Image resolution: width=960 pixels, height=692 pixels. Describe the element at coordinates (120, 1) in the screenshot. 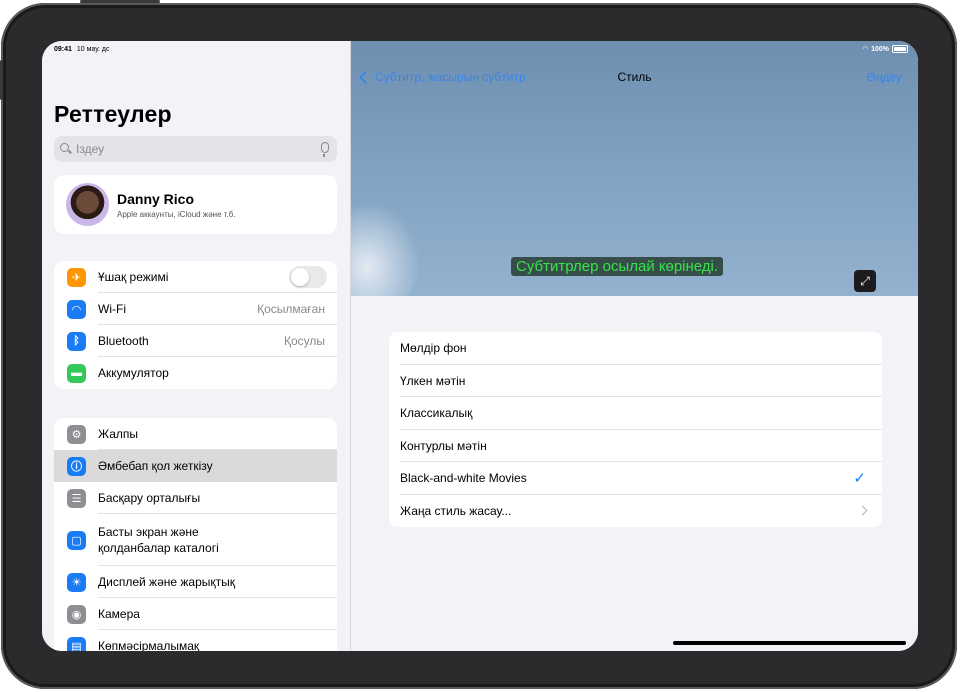

I see `top-button` at that location.